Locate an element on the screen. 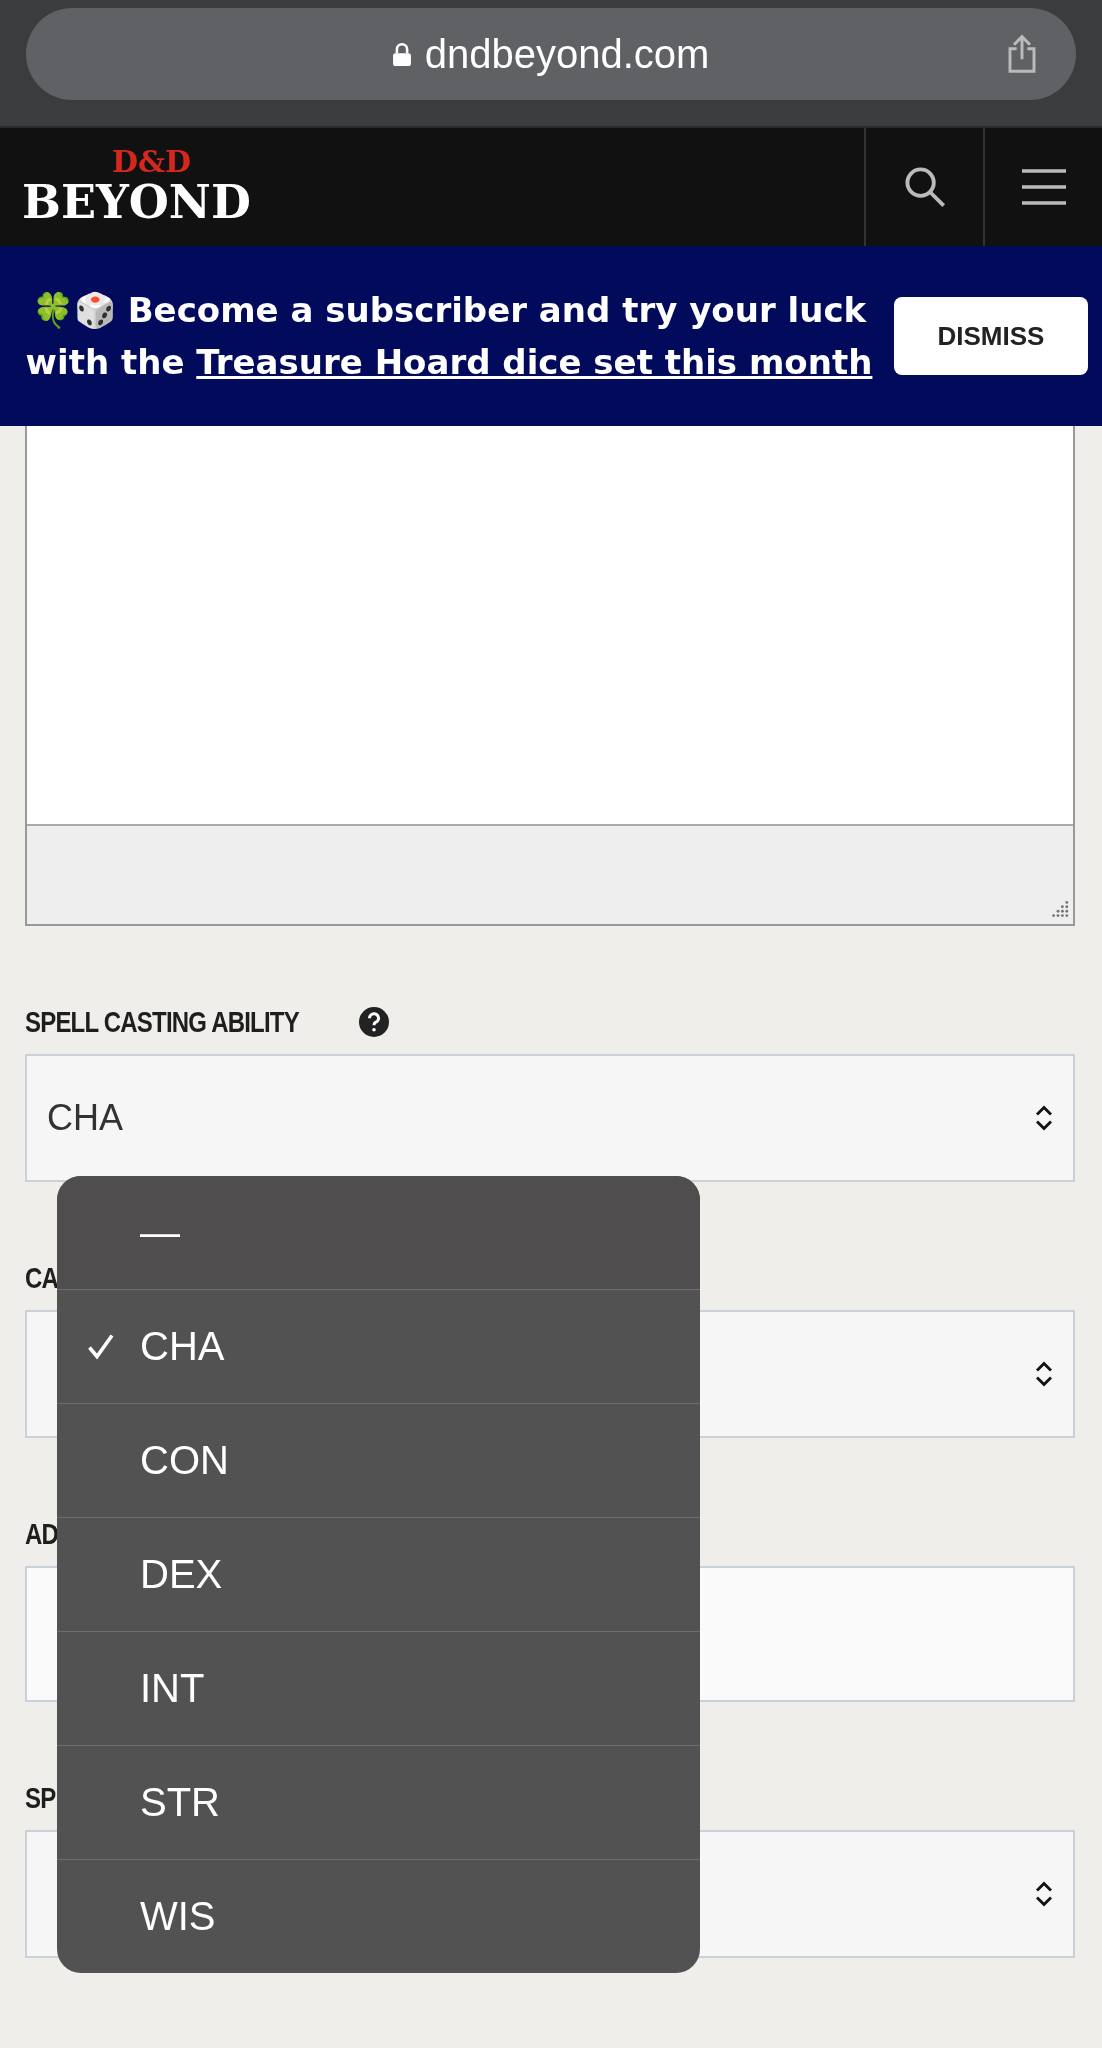 The width and height of the screenshot is (1102, 2048). field-label: AD is located at coordinates (42, 1534).